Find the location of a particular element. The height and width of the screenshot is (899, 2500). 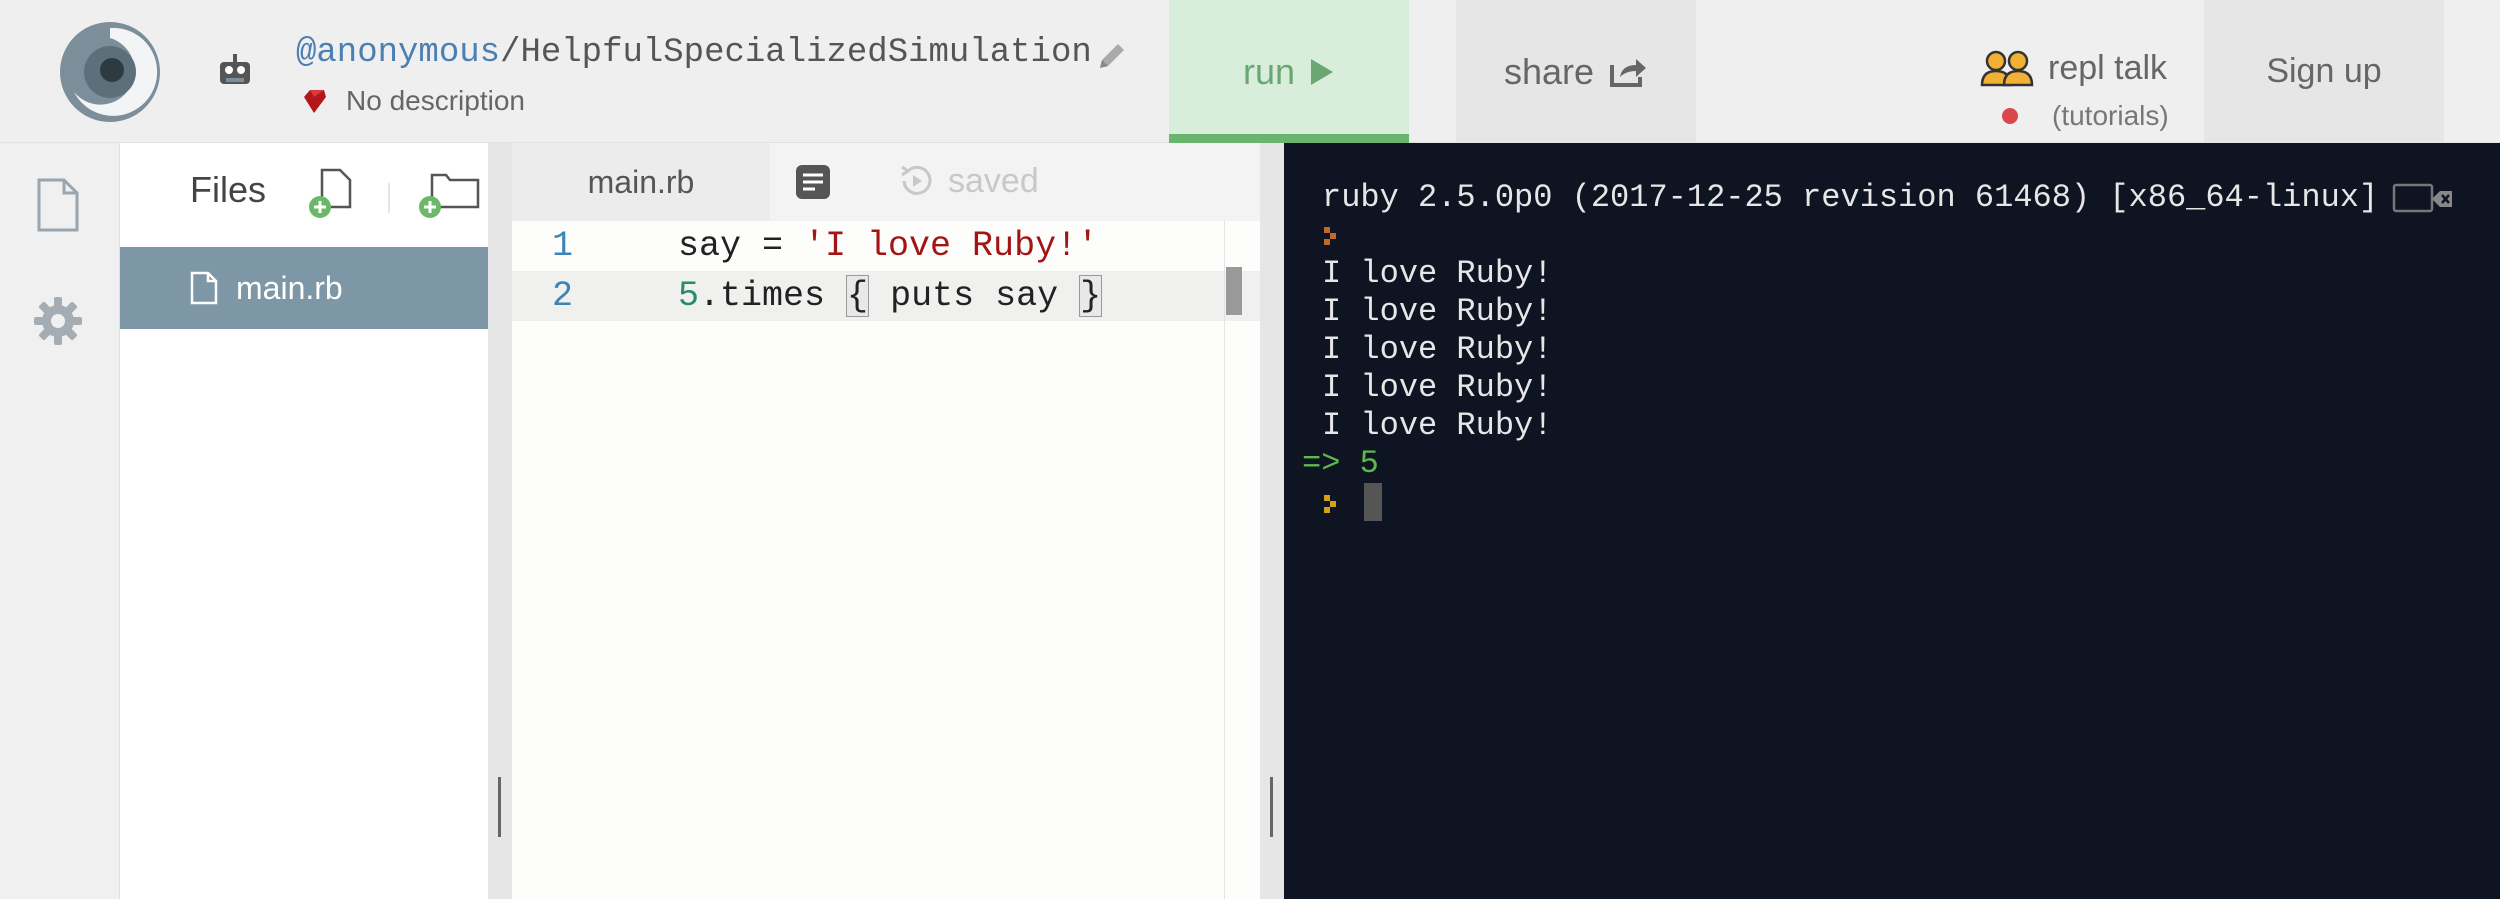

code-text: say = 'I love Ruby!' is located at coordinates (888, 246).